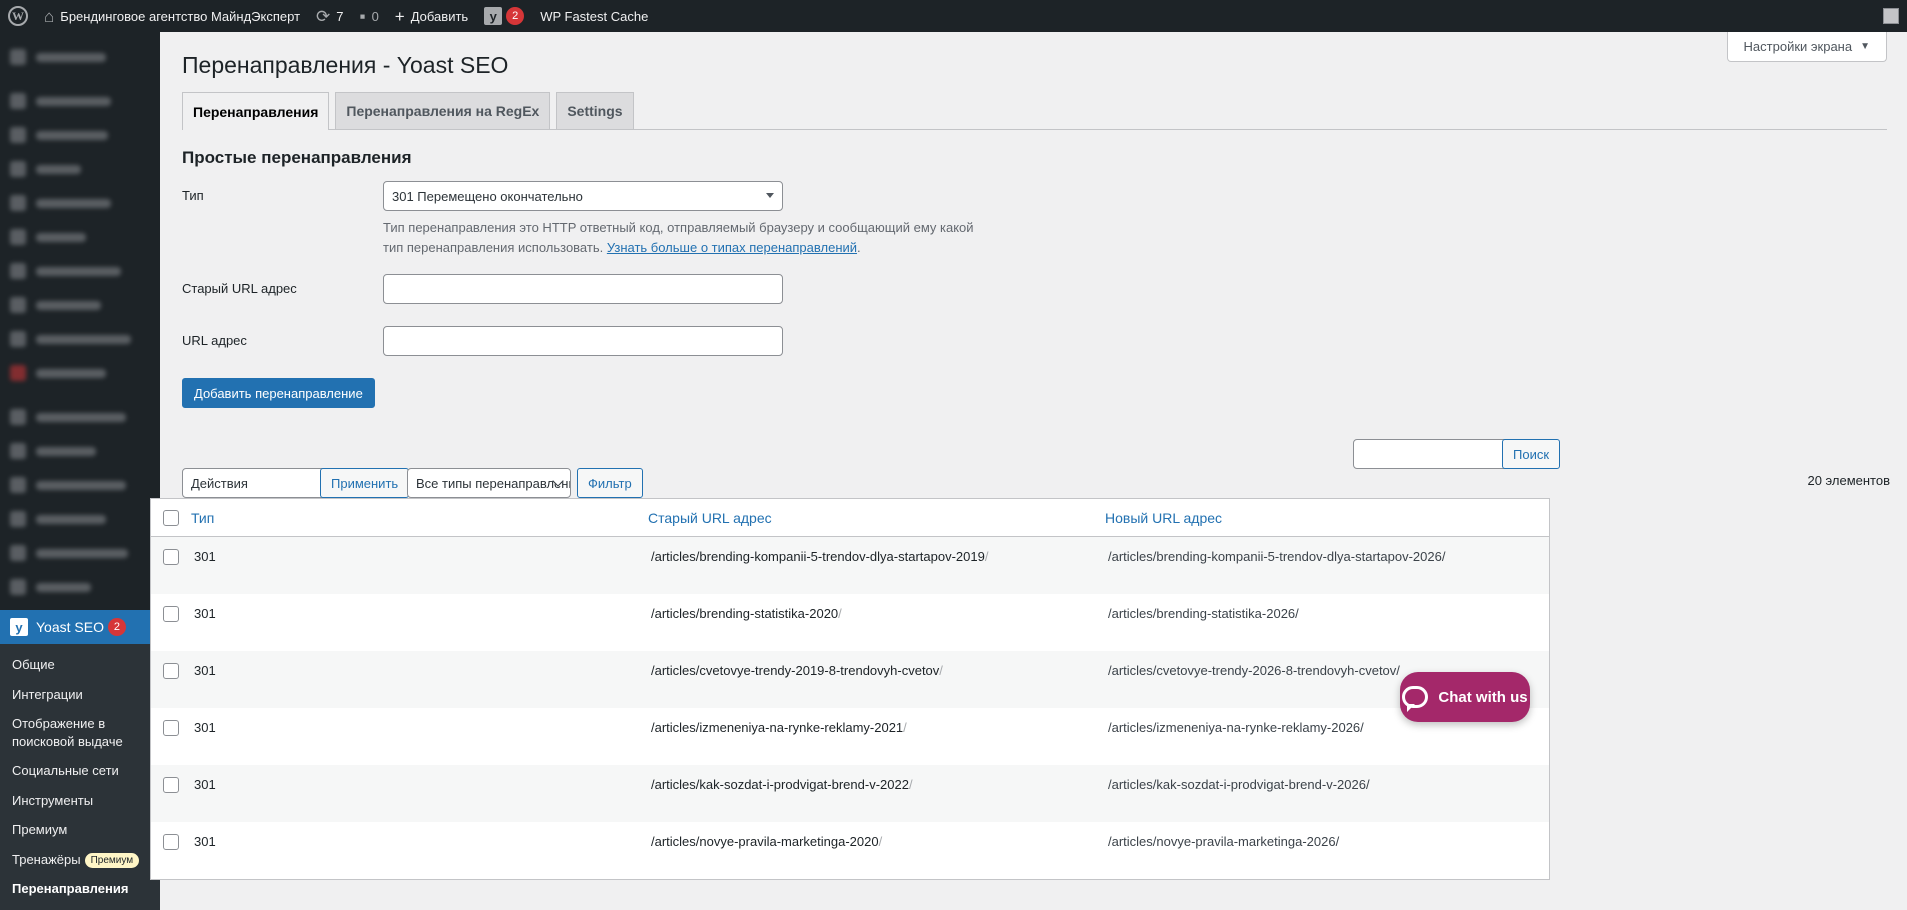 The image size is (1907, 910). I want to click on row-old-url: /articles/brending-statistika-2020/, so click(876, 613).